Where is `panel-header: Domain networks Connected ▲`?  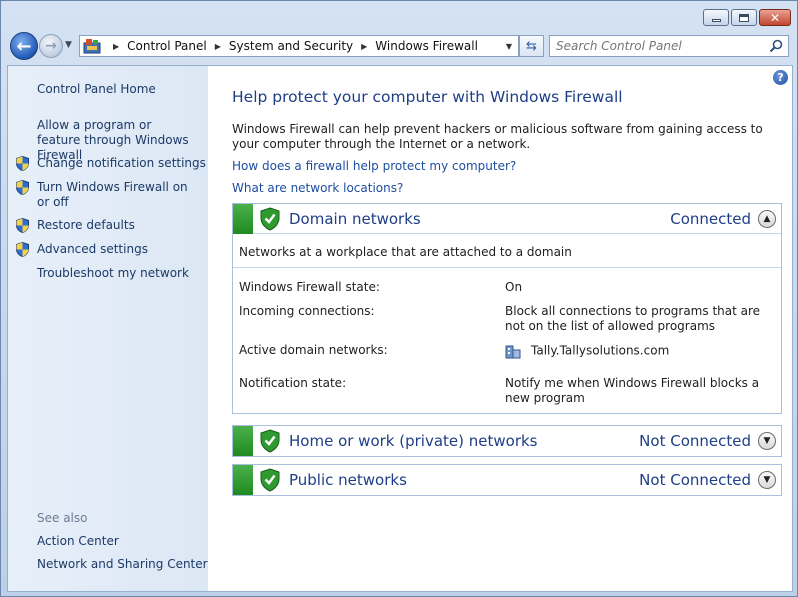
panel-header: Domain networks Connected ▲ is located at coordinates (507, 219).